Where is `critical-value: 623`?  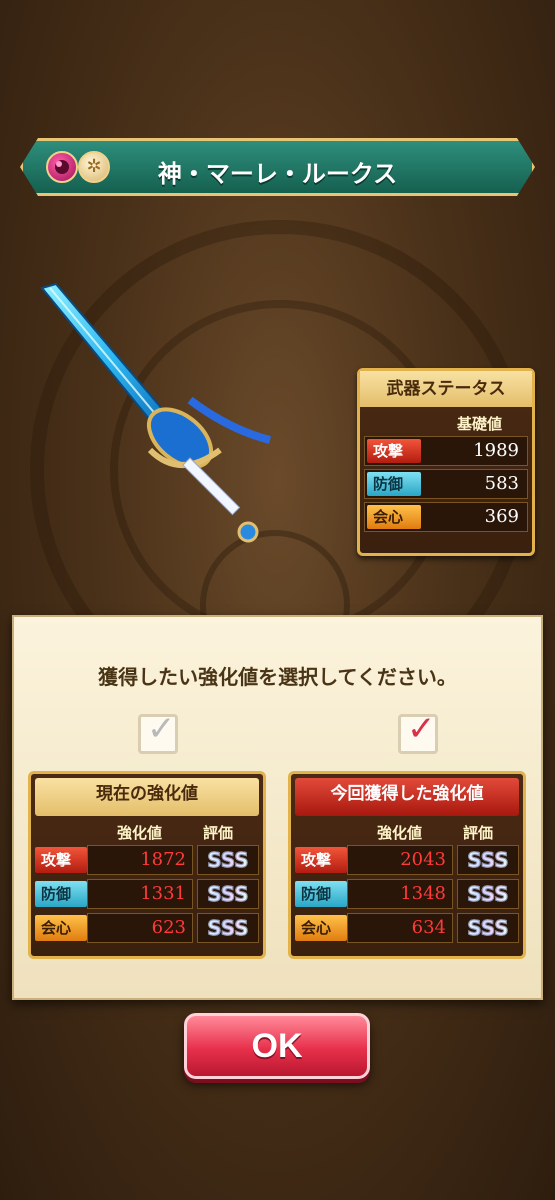
critical-value: 623 is located at coordinates (168, 927).